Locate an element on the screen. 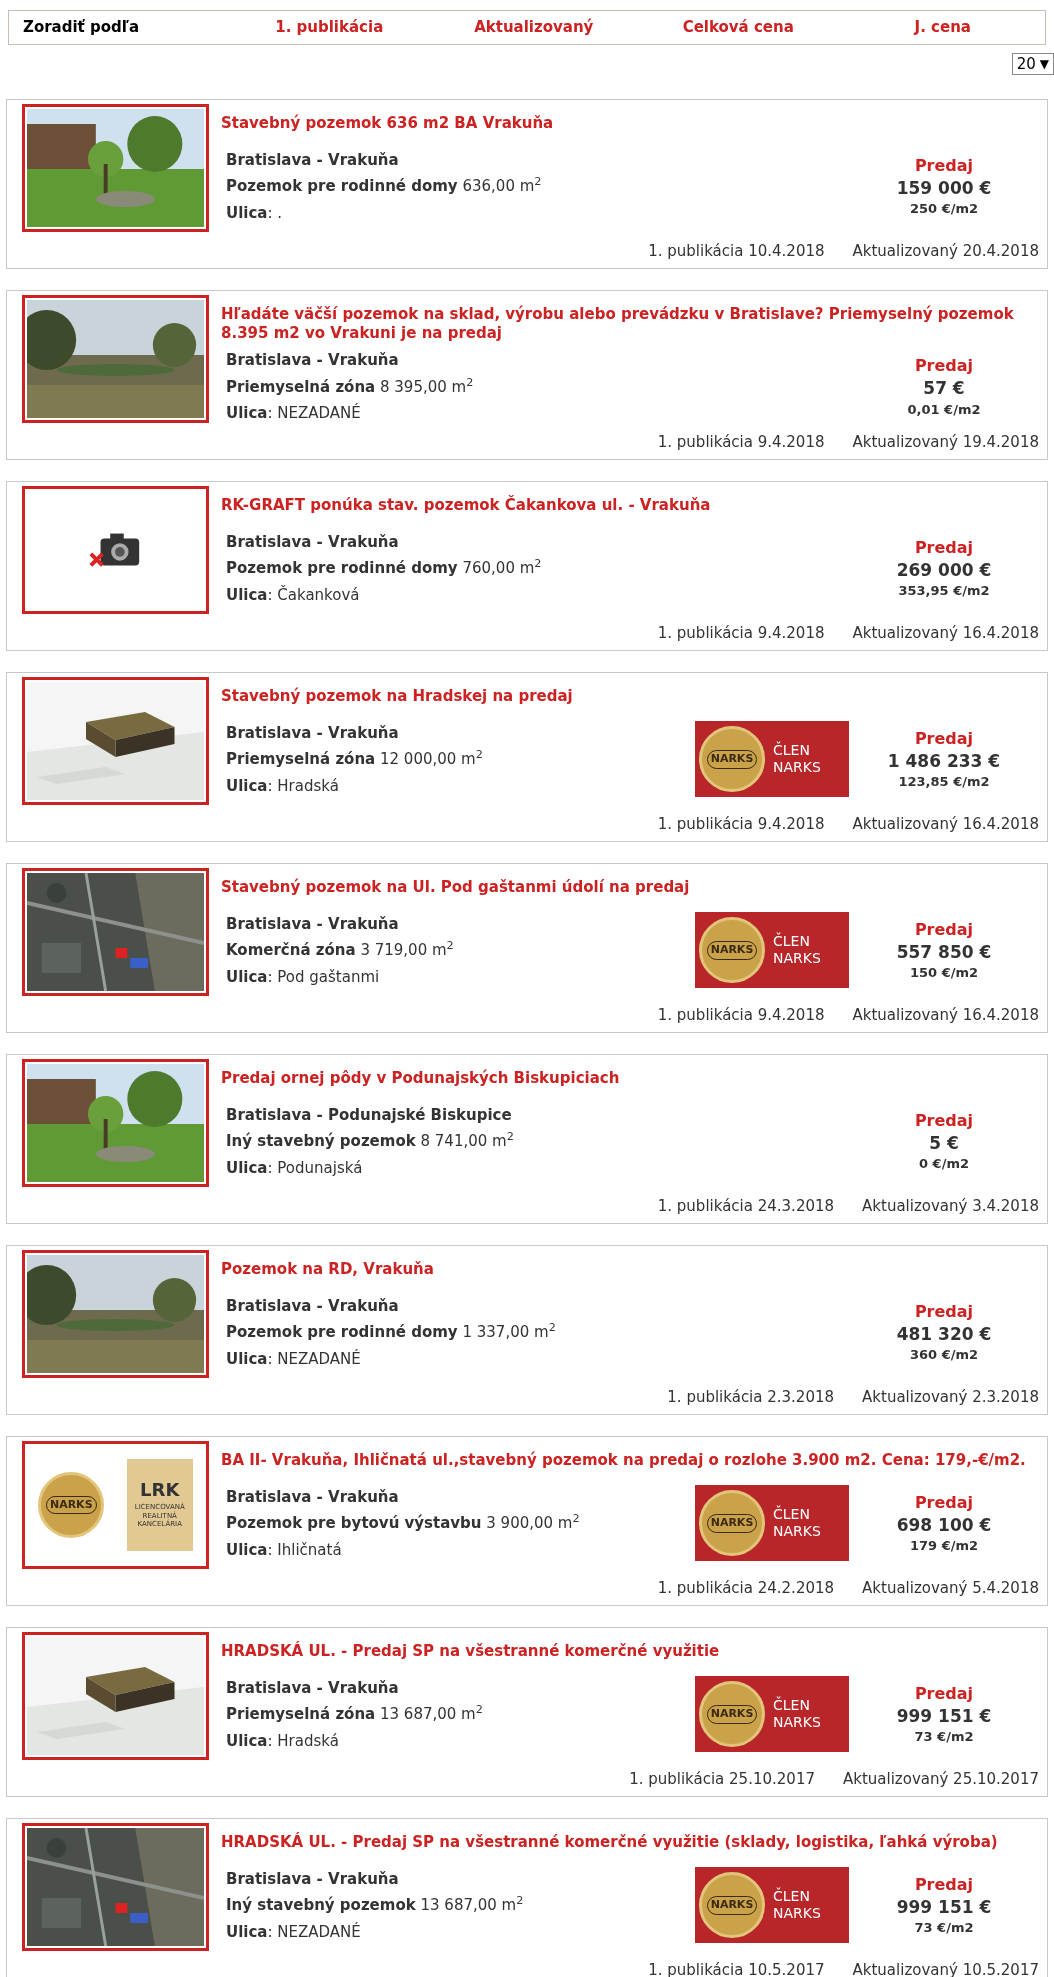 The width and height of the screenshot is (1054, 1977). updated-date: Aktualizovaný 3.4.2018 is located at coordinates (950, 1206).